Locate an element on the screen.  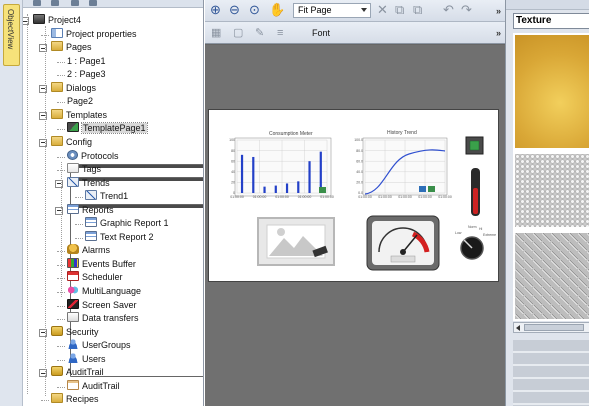
template-page-icon is located at coordinates (73, 127).